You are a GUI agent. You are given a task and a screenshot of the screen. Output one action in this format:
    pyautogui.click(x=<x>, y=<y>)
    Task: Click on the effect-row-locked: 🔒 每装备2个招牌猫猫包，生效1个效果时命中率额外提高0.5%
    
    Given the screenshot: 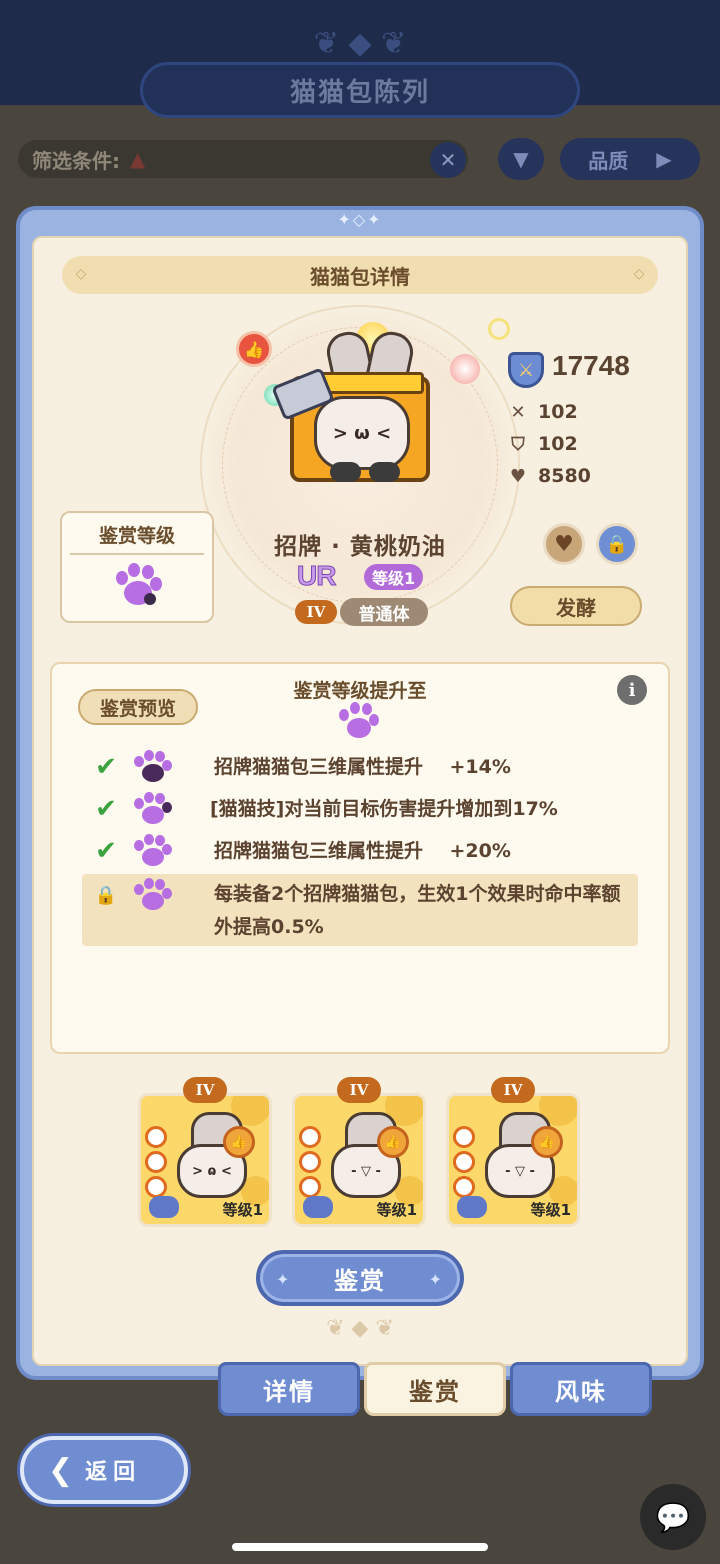 What is the action you would take?
    pyautogui.click(x=360, y=910)
    